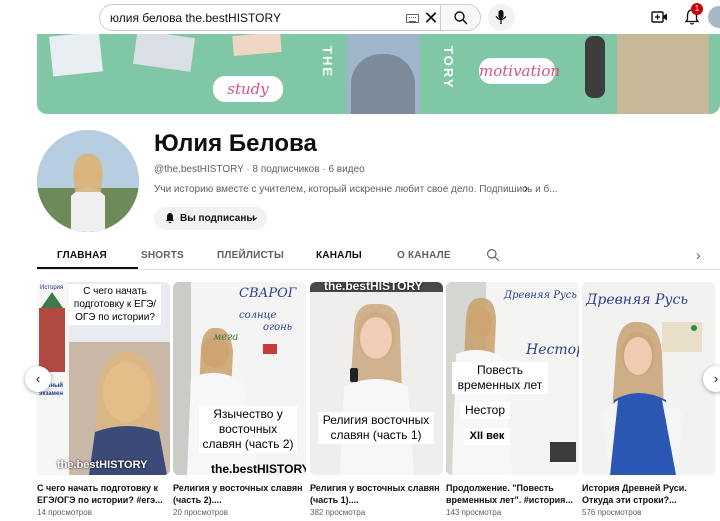 The image size is (720, 521). Describe the element at coordinates (663, 74) in the screenshot. I see `banner-photo-woman-right` at that location.